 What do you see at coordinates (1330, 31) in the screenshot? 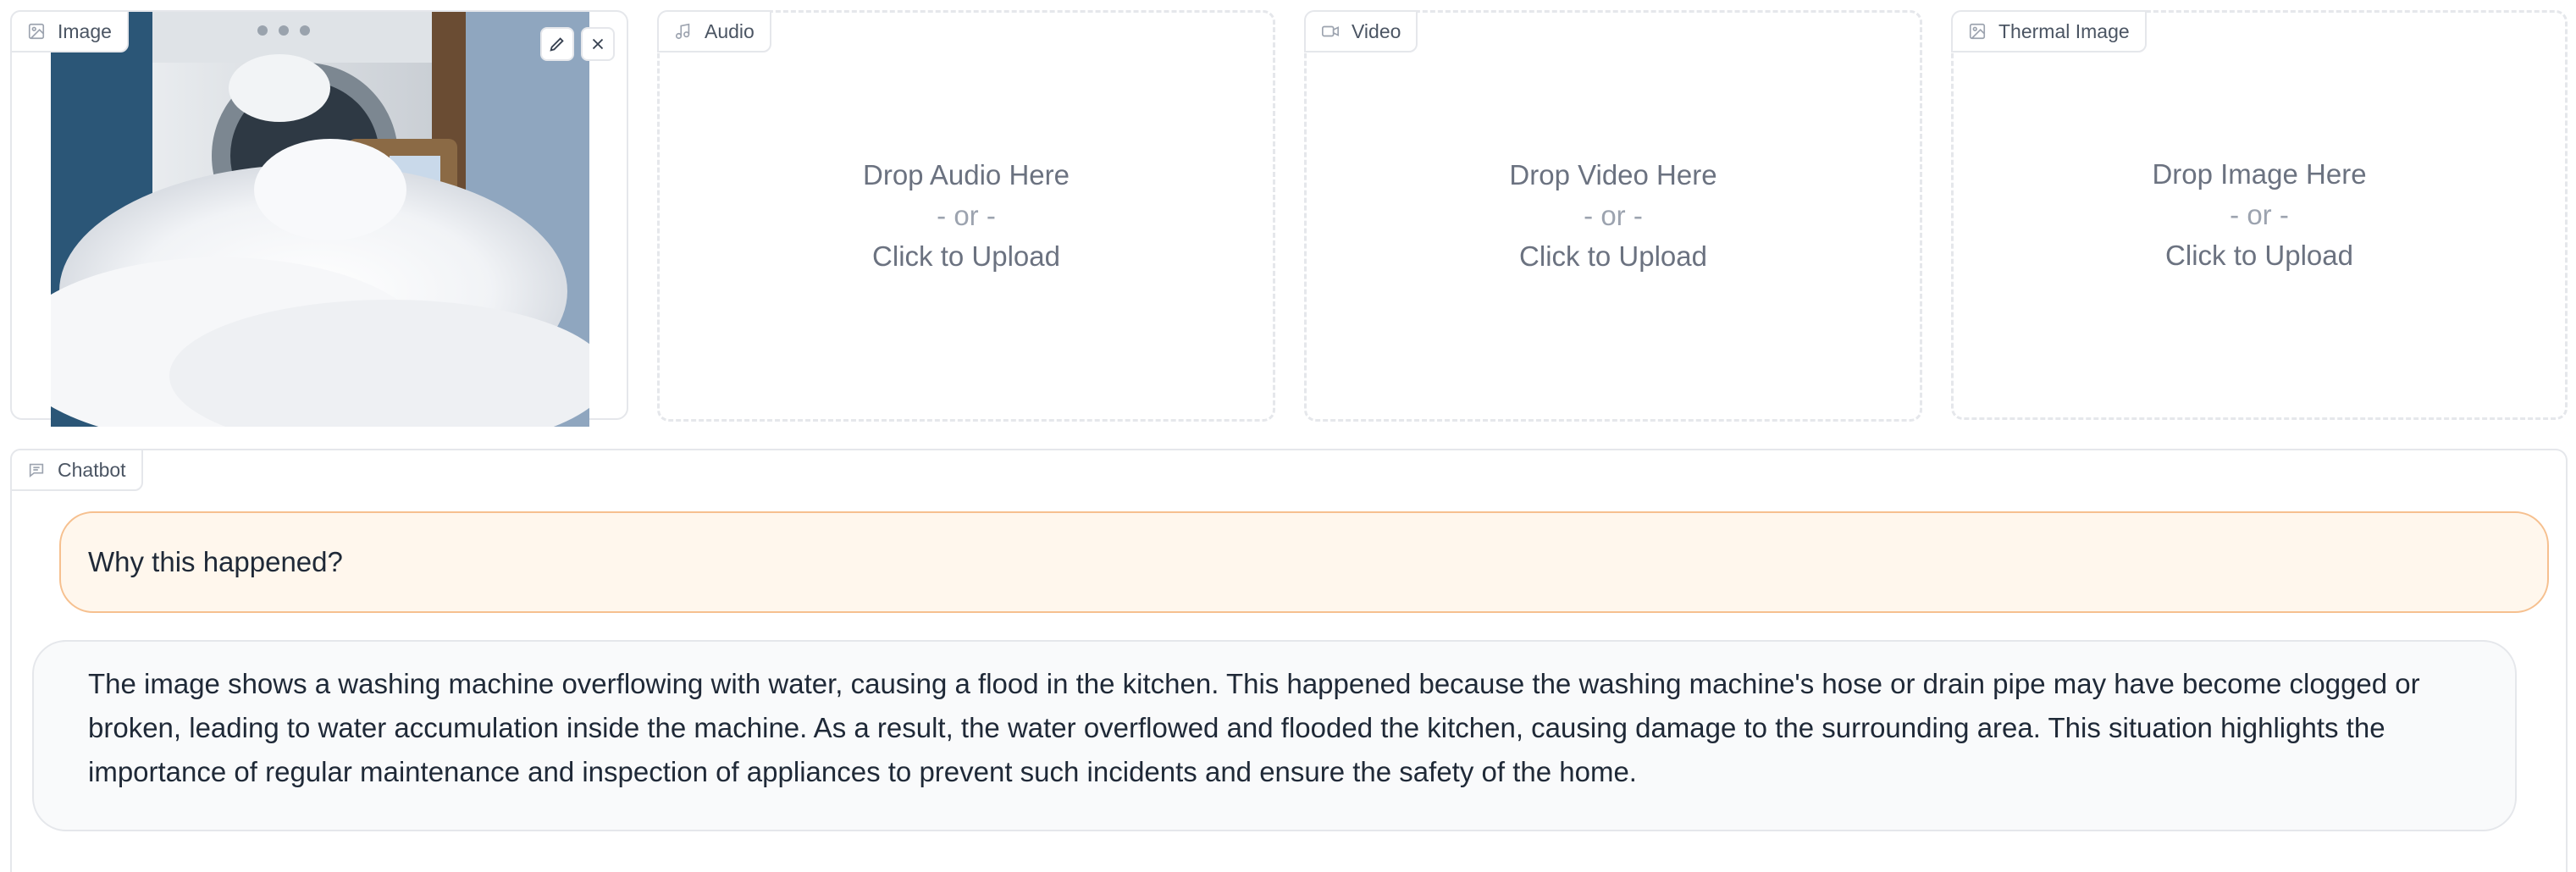
I see `video-camera-icon` at bounding box center [1330, 31].